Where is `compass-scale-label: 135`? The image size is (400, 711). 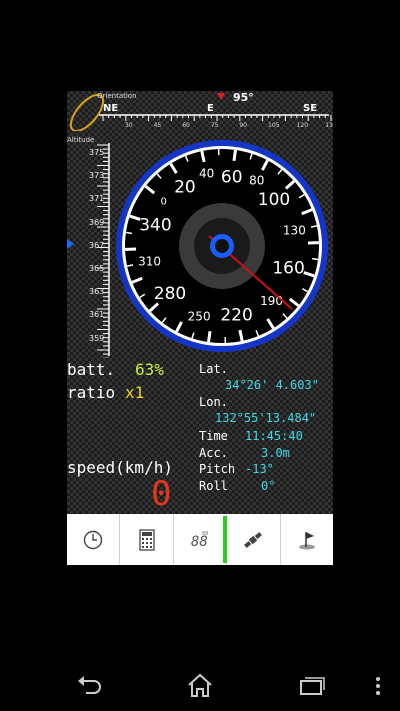
compass-scale-label: 135 is located at coordinates (329, 125).